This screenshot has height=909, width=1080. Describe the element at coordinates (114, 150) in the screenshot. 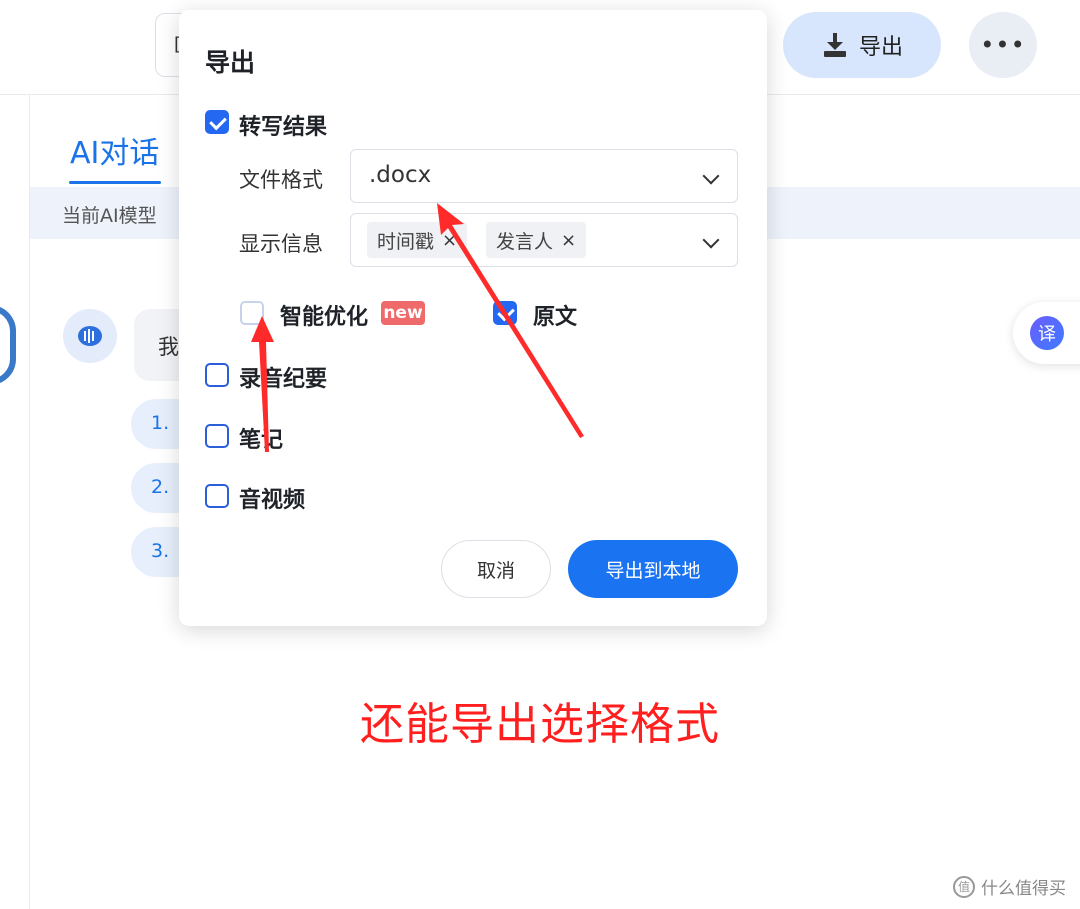

I see `tab-ai-chat: AI对话` at that location.